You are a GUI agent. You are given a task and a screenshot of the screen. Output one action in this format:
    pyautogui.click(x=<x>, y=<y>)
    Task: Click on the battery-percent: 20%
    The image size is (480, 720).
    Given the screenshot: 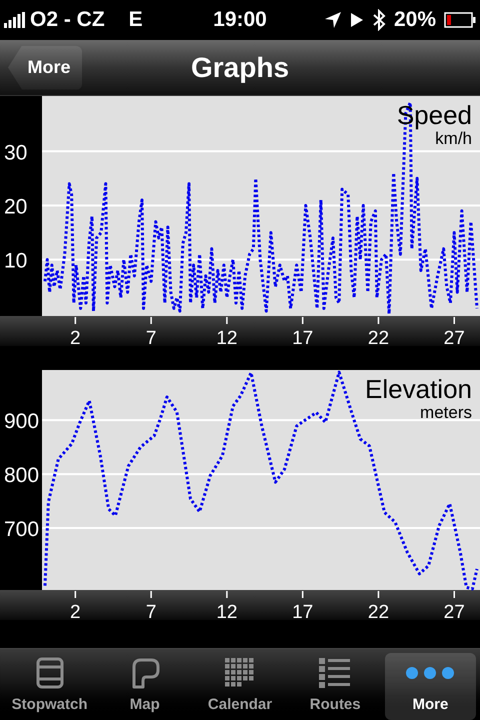 What is the action you would take?
    pyautogui.click(x=415, y=20)
    